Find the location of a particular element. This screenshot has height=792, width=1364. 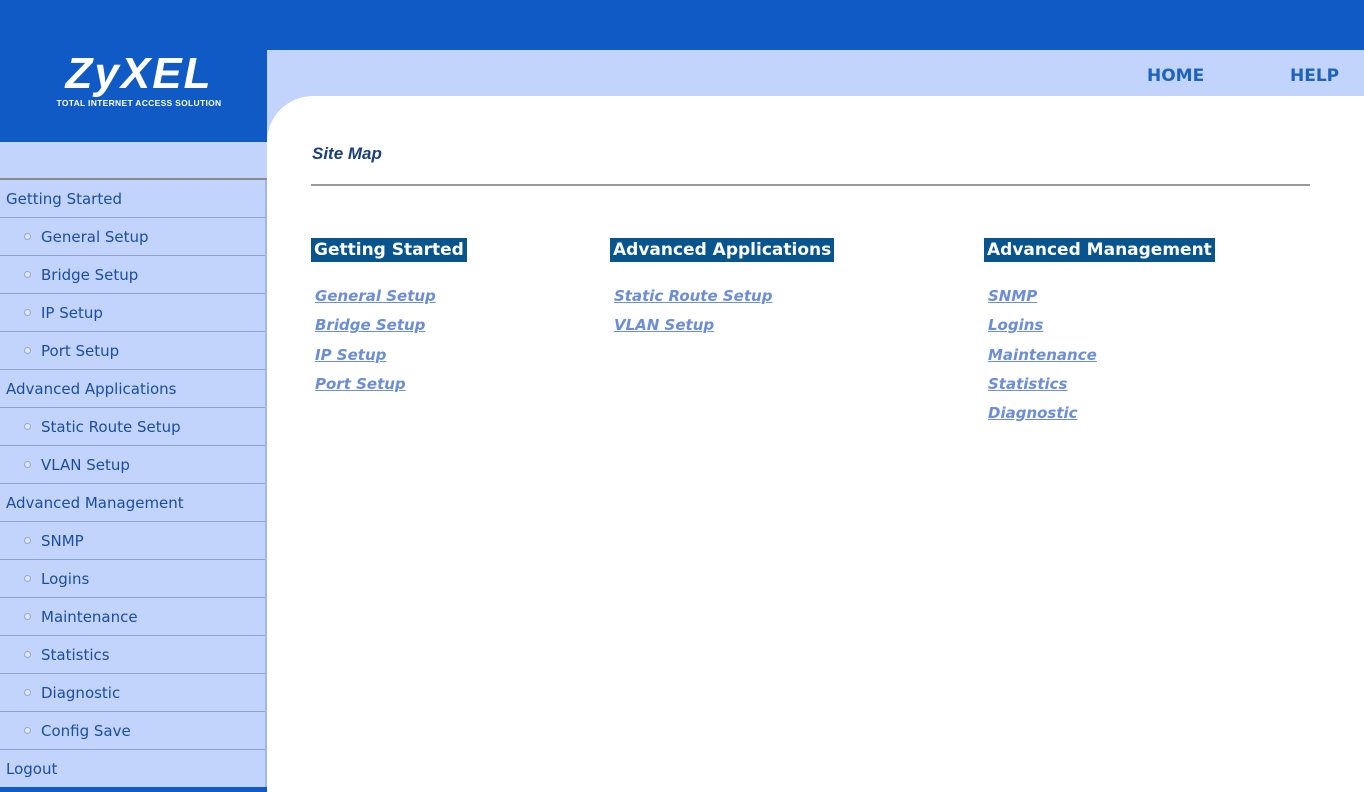

sitemap-link-snmp: SNMP is located at coordinates (1042, 301).